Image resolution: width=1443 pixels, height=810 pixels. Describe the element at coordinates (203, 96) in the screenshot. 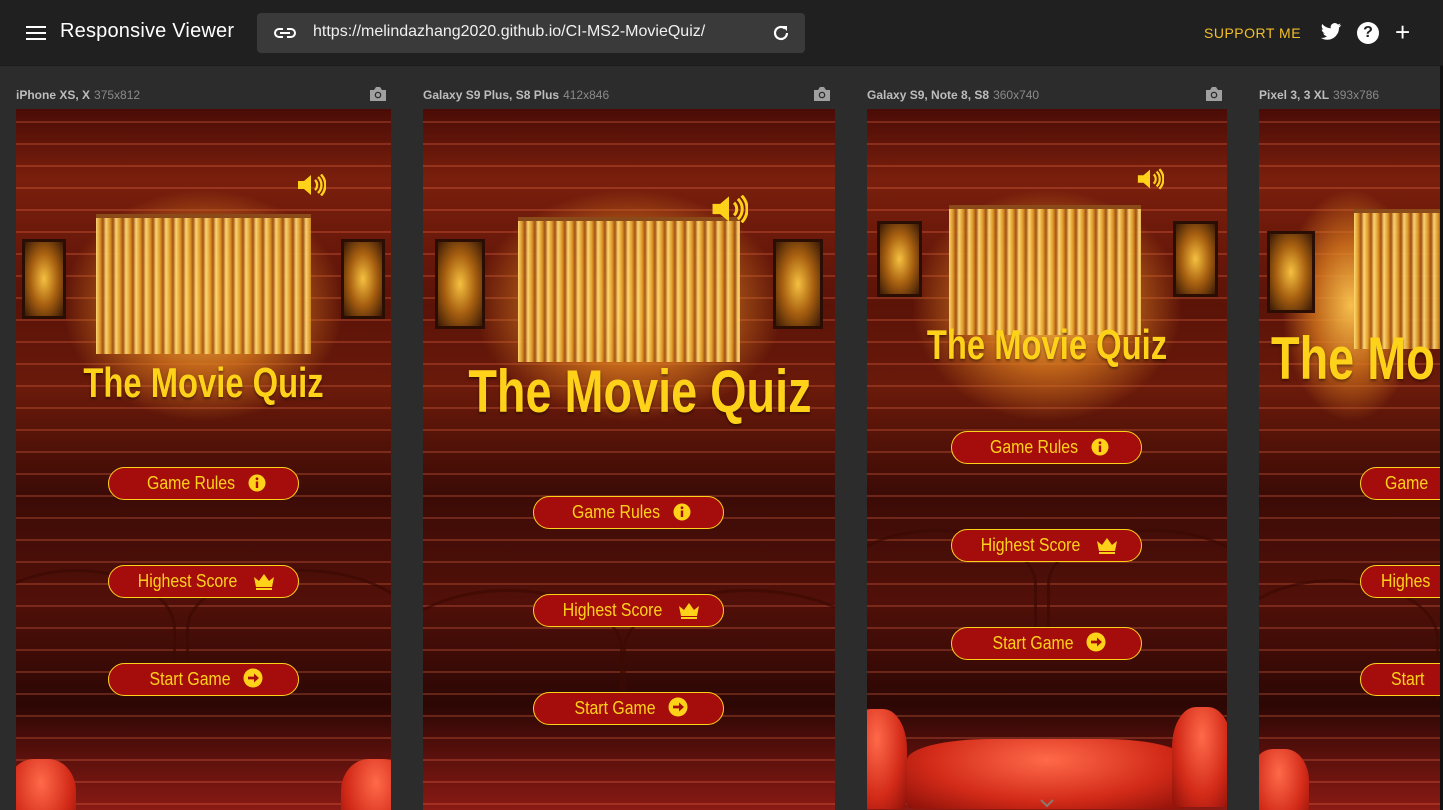

I see `device-header: iPhone XS, X 375x812` at that location.